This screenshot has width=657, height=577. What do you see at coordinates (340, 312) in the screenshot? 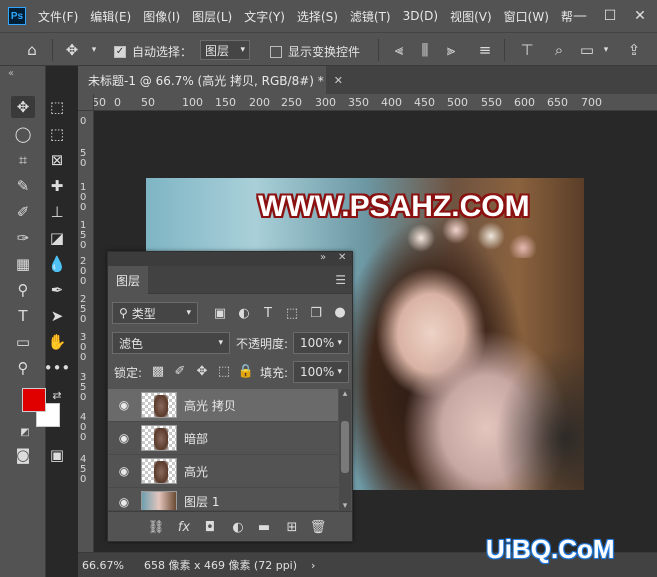
I see `filter-toggle-icon: ●` at bounding box center [340, 312].